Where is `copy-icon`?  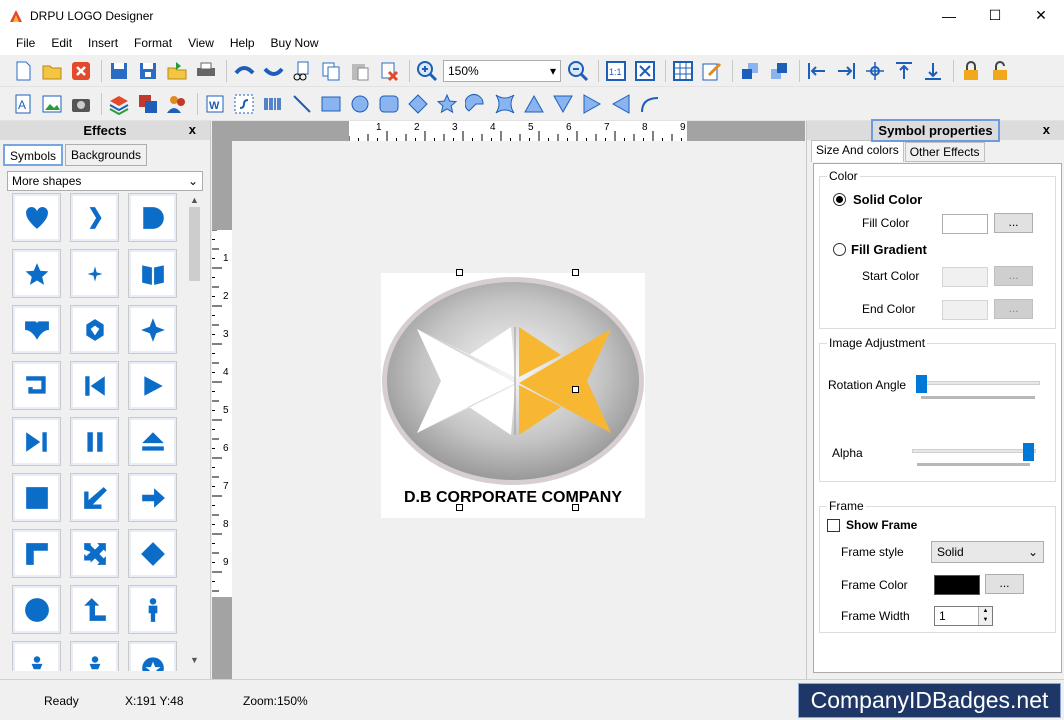 copy-icon is located at coordinates (331, 71).